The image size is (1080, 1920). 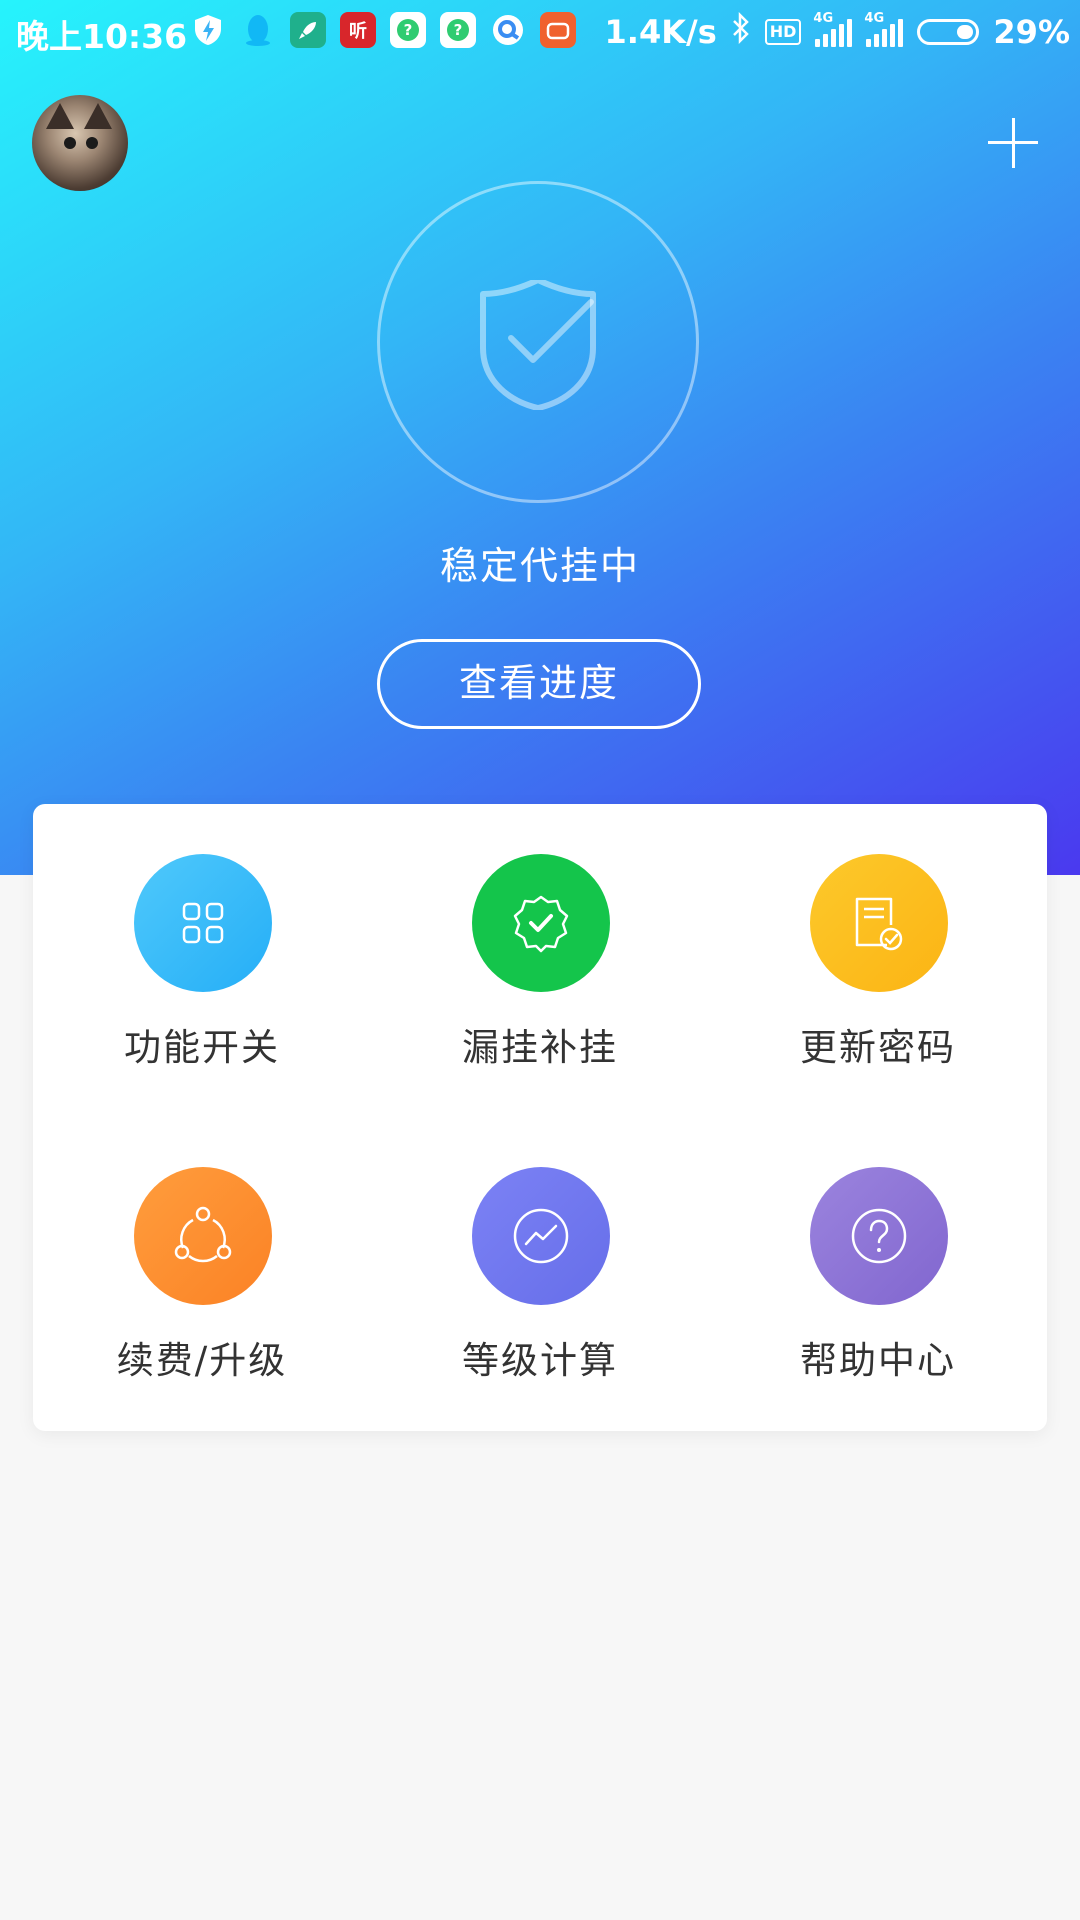 What do you see at coordinates (878, 1047) in the screenshot?
I see `grid-label: 更新密码` at bounding box center [878, 1047].